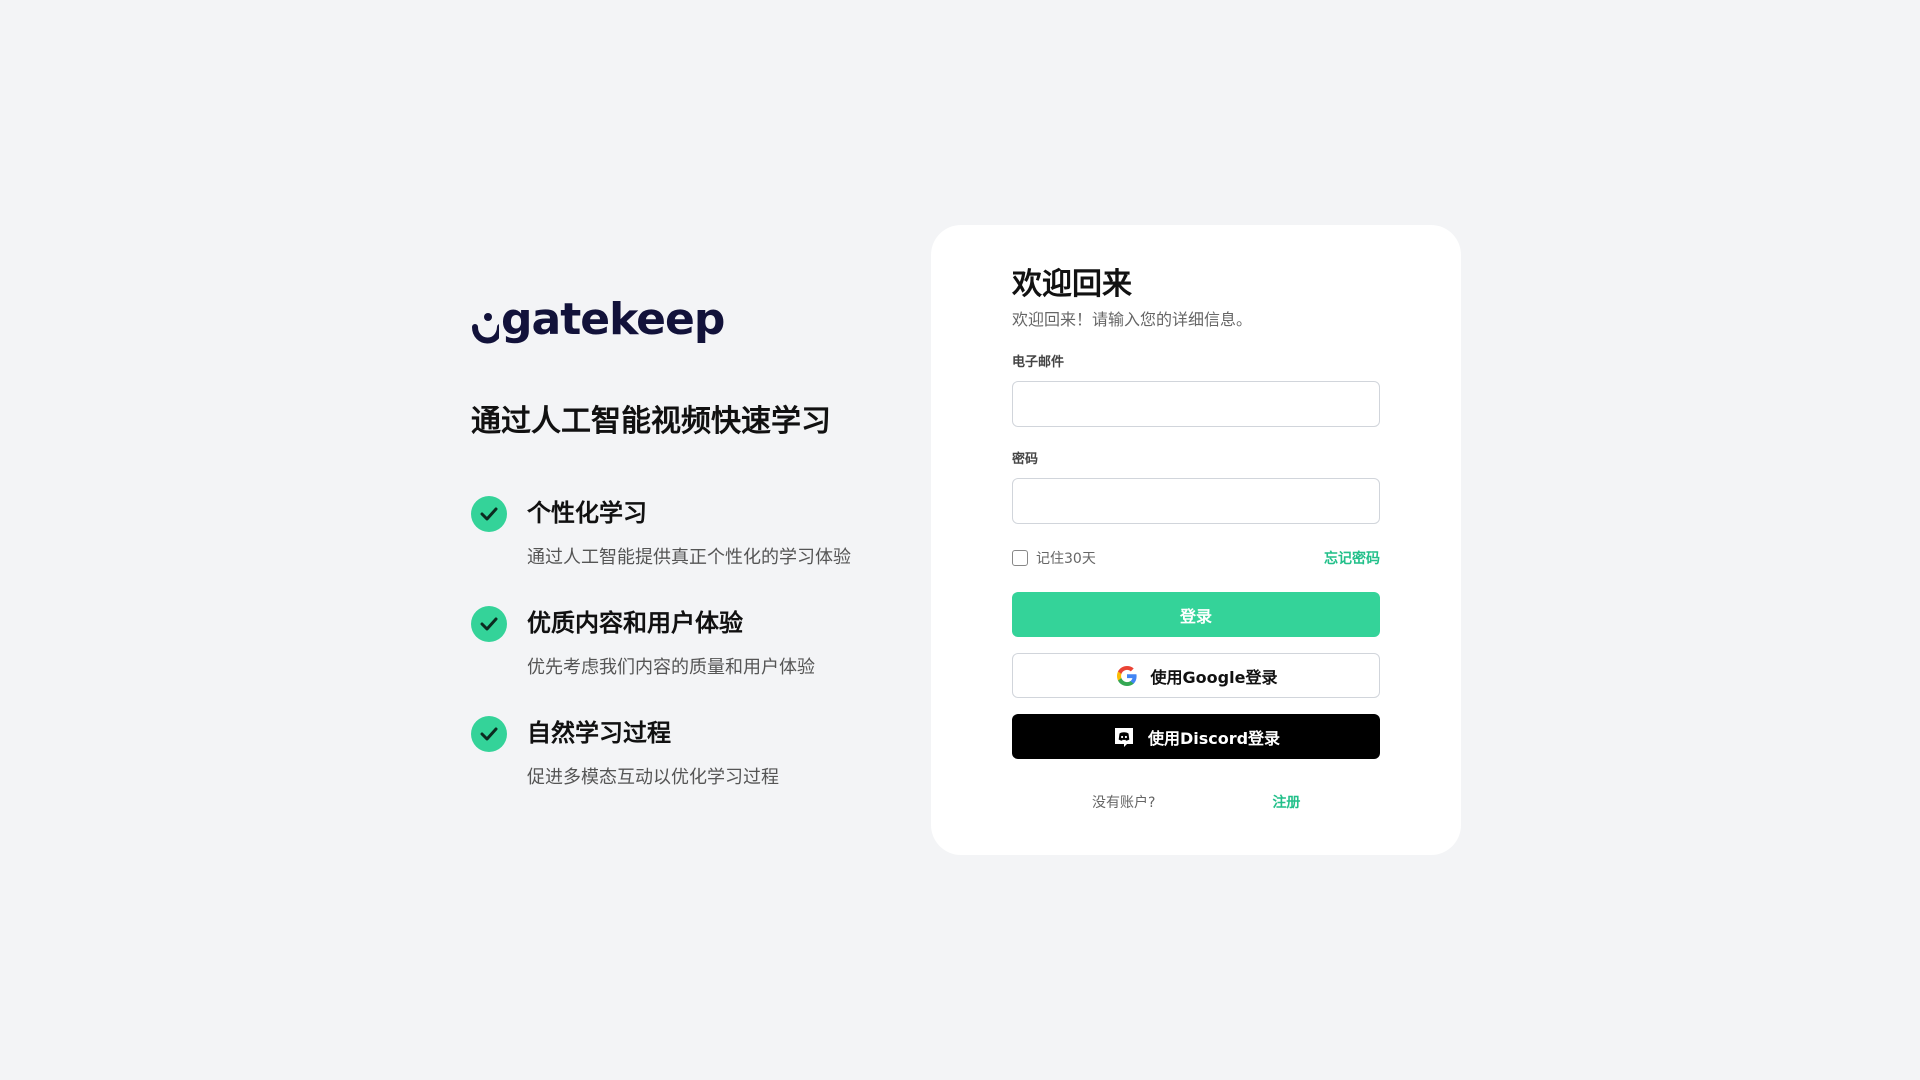  I want to click on email-field, so click(1196, 404).